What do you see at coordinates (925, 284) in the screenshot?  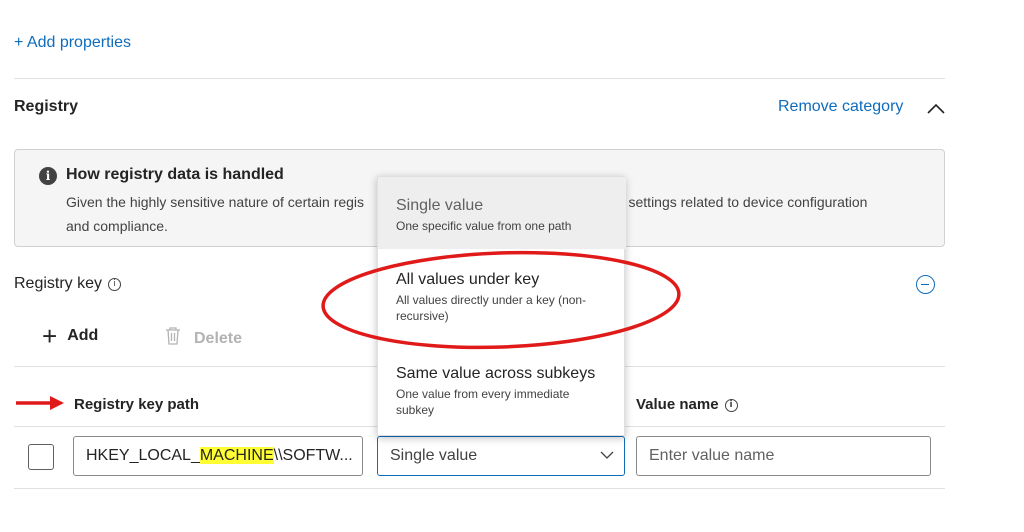 I see `collapse-minus-icon` at bounding box center [925, 284].